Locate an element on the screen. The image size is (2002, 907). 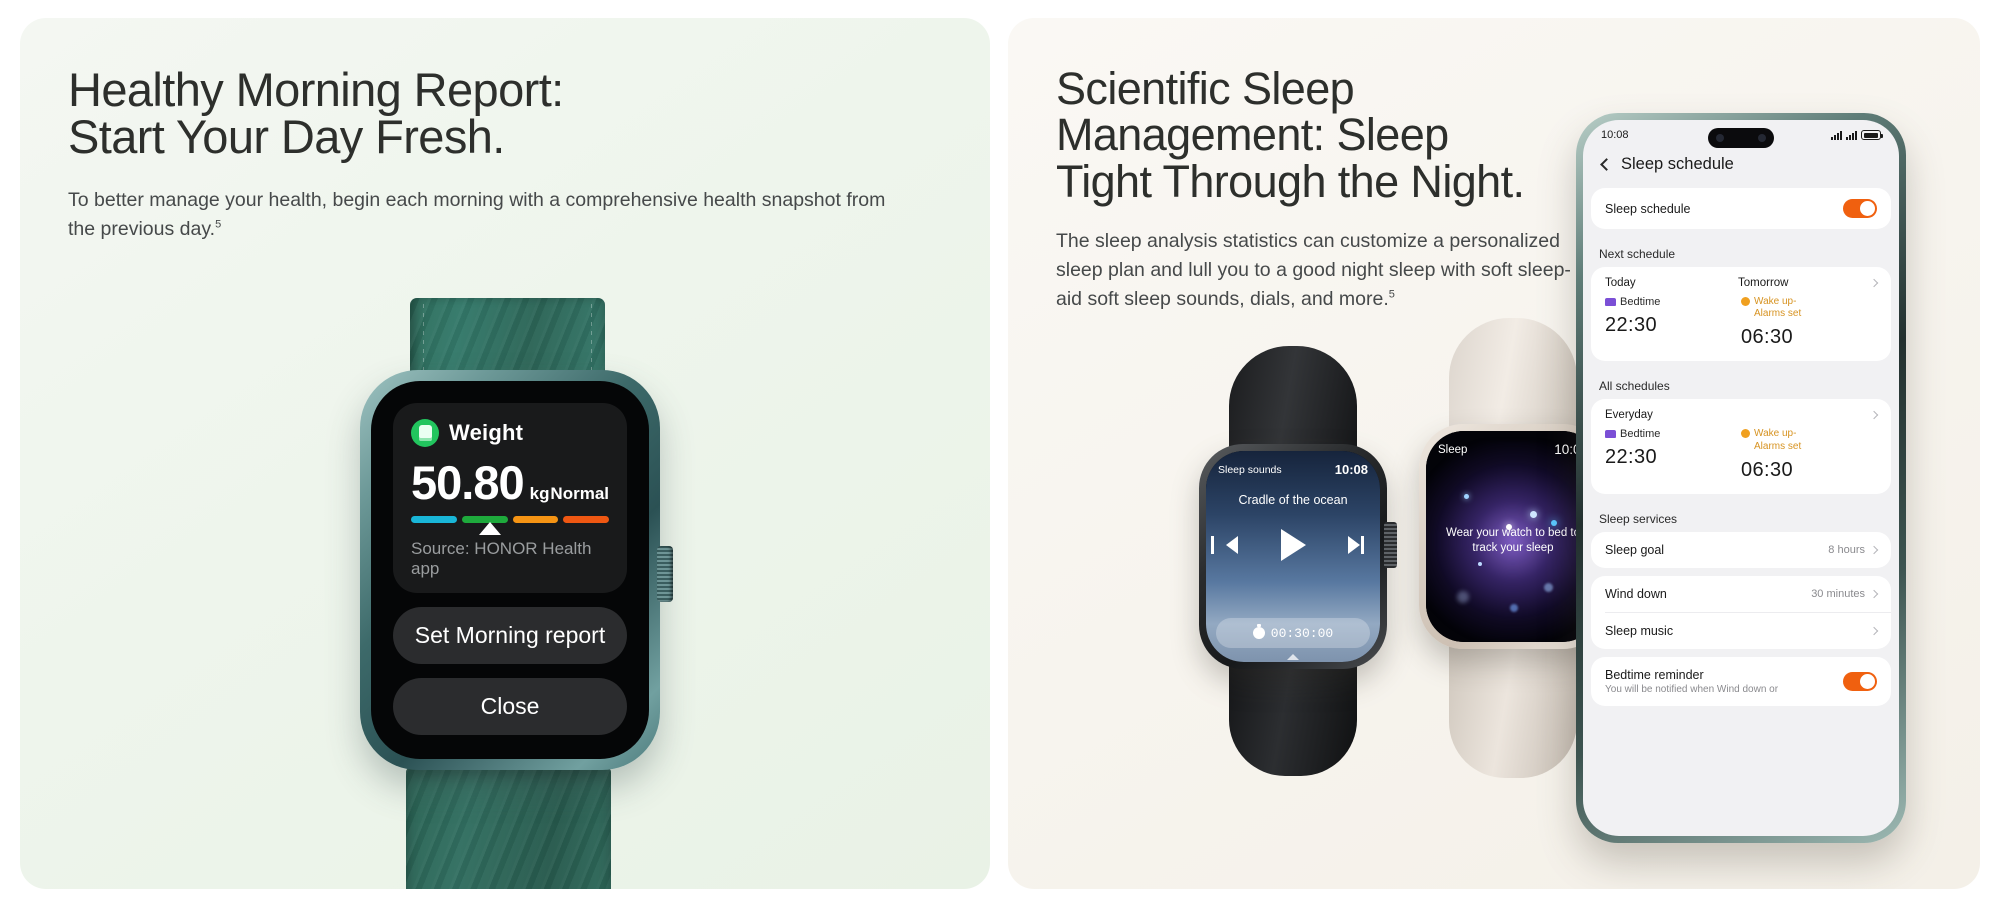
row-label: Wind down is located at coordinates (1636, 593).